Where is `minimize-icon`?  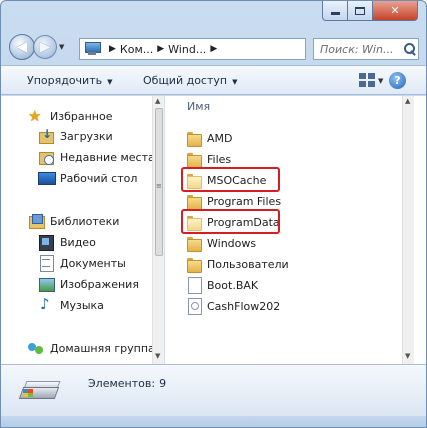 minimize-icon is located at coordinates (335, 13).